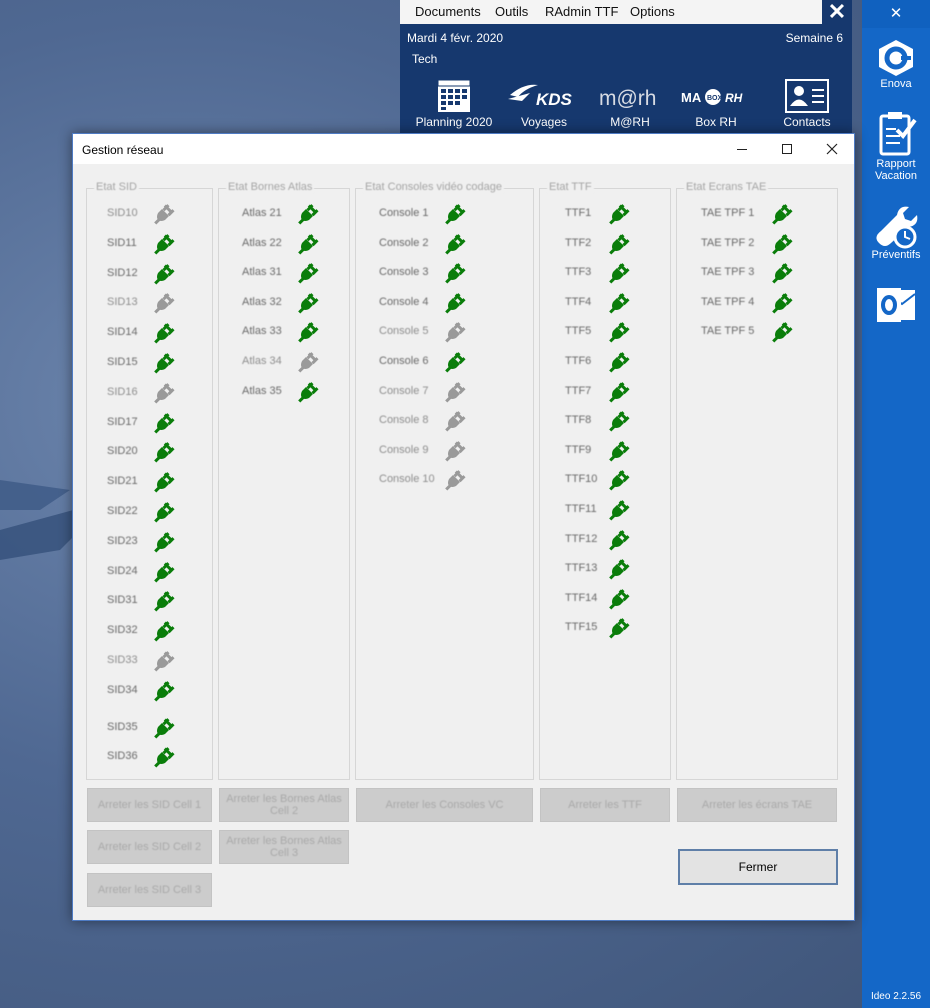 The image size is (930, 1008). I want to click on sidebar-close-button: ✕, so click(896, 14).